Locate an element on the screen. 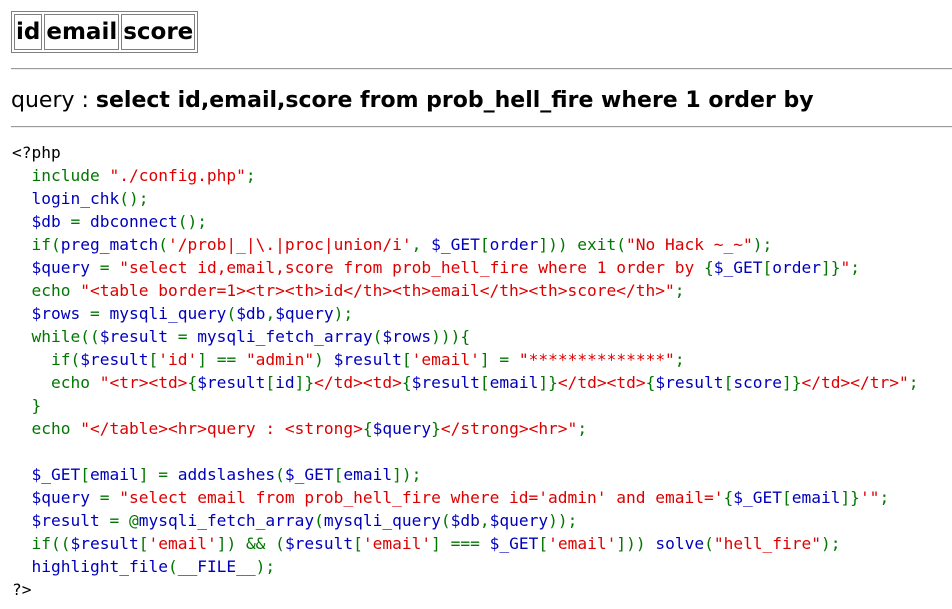 Image resolution: width=952 pixels, height=609 pixels. code-token: )); is located at coordinates (563, 520).